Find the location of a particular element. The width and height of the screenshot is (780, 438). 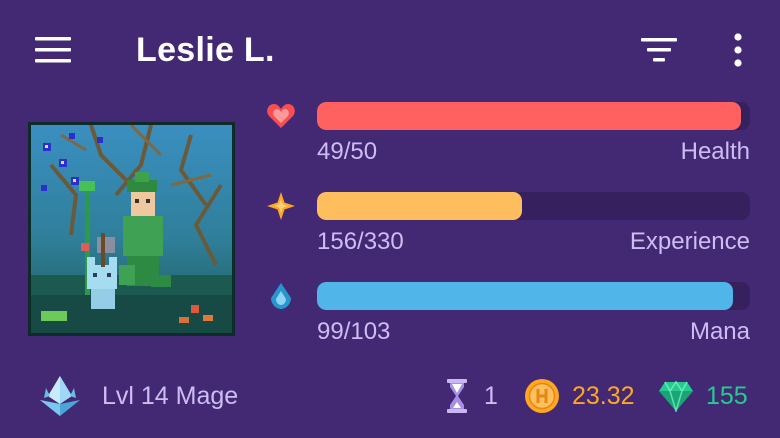

hourglass-icon is located at coordinates (457, 396).